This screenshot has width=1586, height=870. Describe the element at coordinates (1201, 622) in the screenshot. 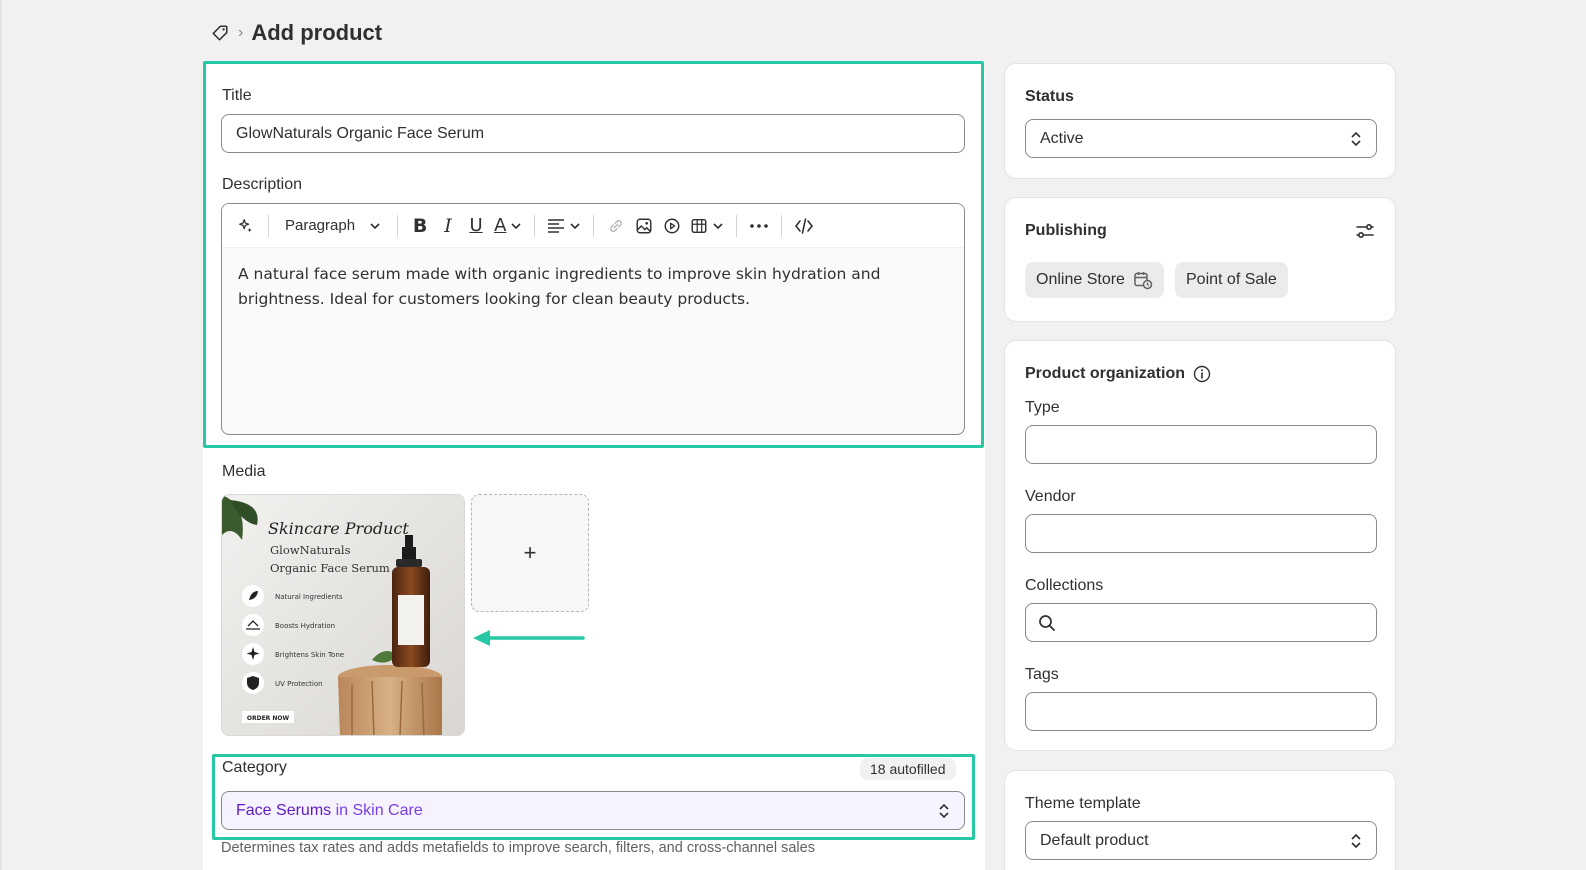

I see `collections-search-input` at that location.